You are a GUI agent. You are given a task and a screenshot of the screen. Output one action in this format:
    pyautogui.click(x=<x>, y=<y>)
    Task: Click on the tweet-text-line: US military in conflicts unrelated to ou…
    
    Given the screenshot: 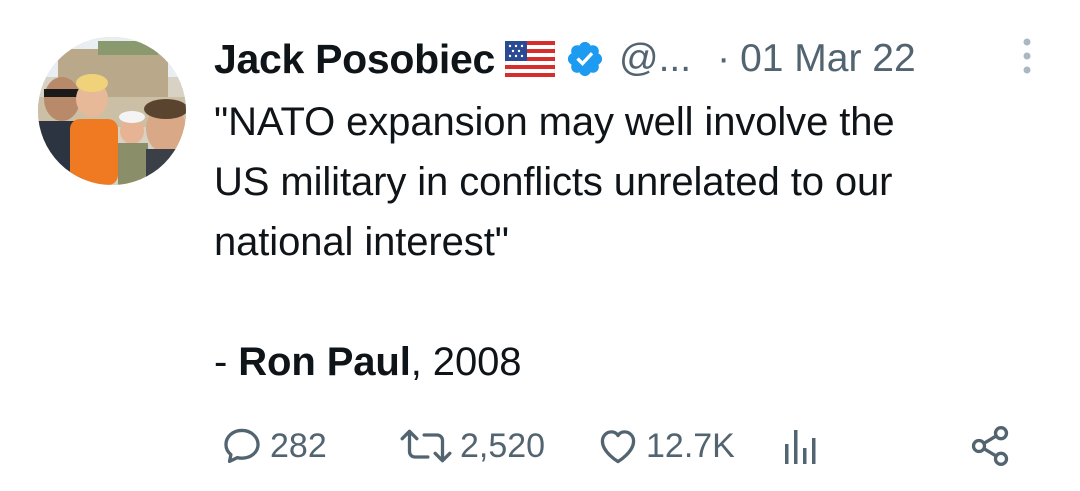 What is the action you would take?
    pyautogui.click(x=553, y=182)
    